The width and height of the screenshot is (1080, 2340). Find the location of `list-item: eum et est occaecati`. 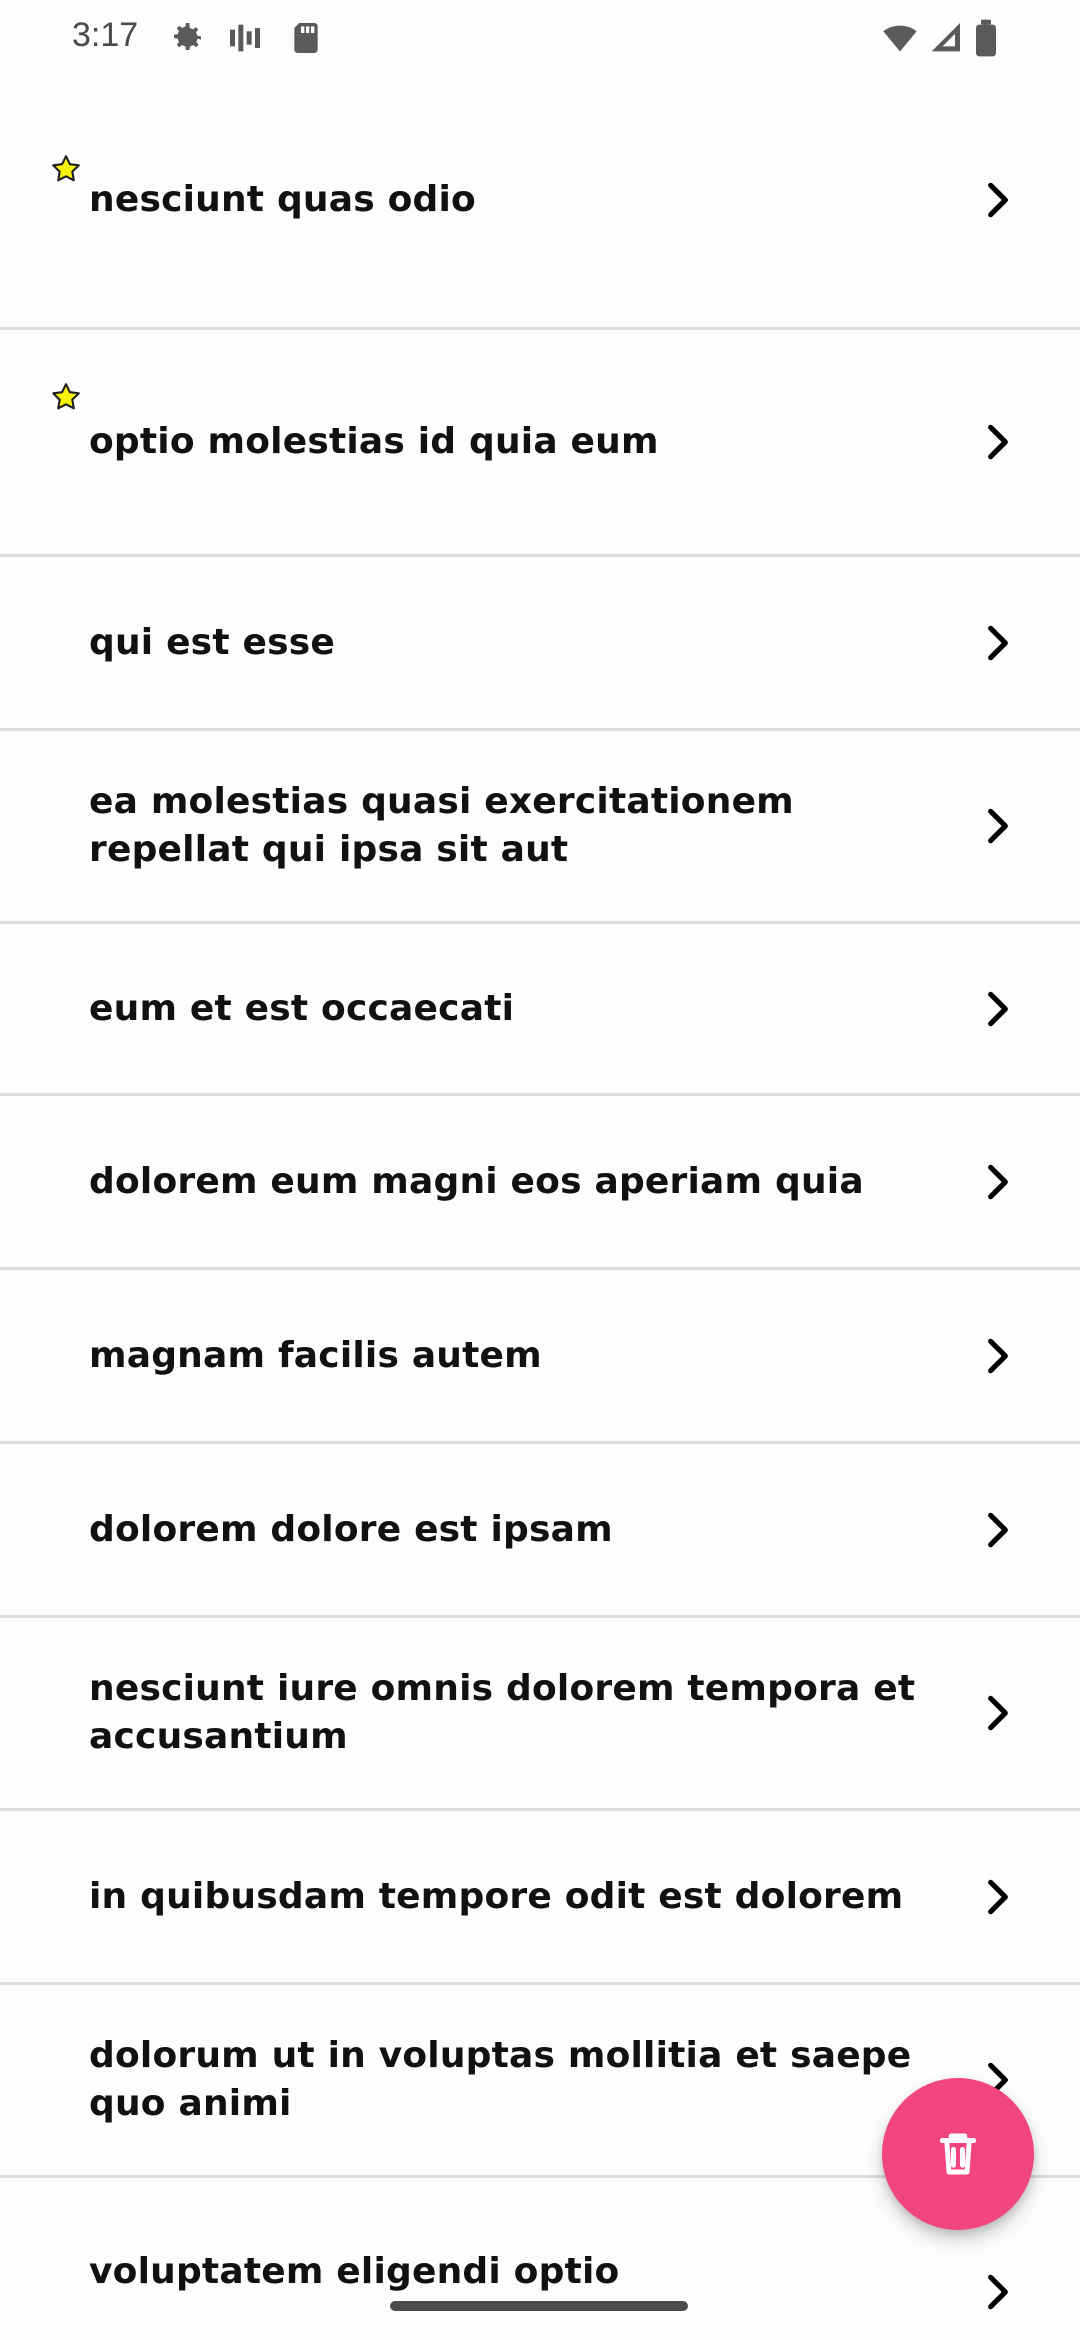

list-item: eum et est occaecati is located at coordinates (540, 1010).